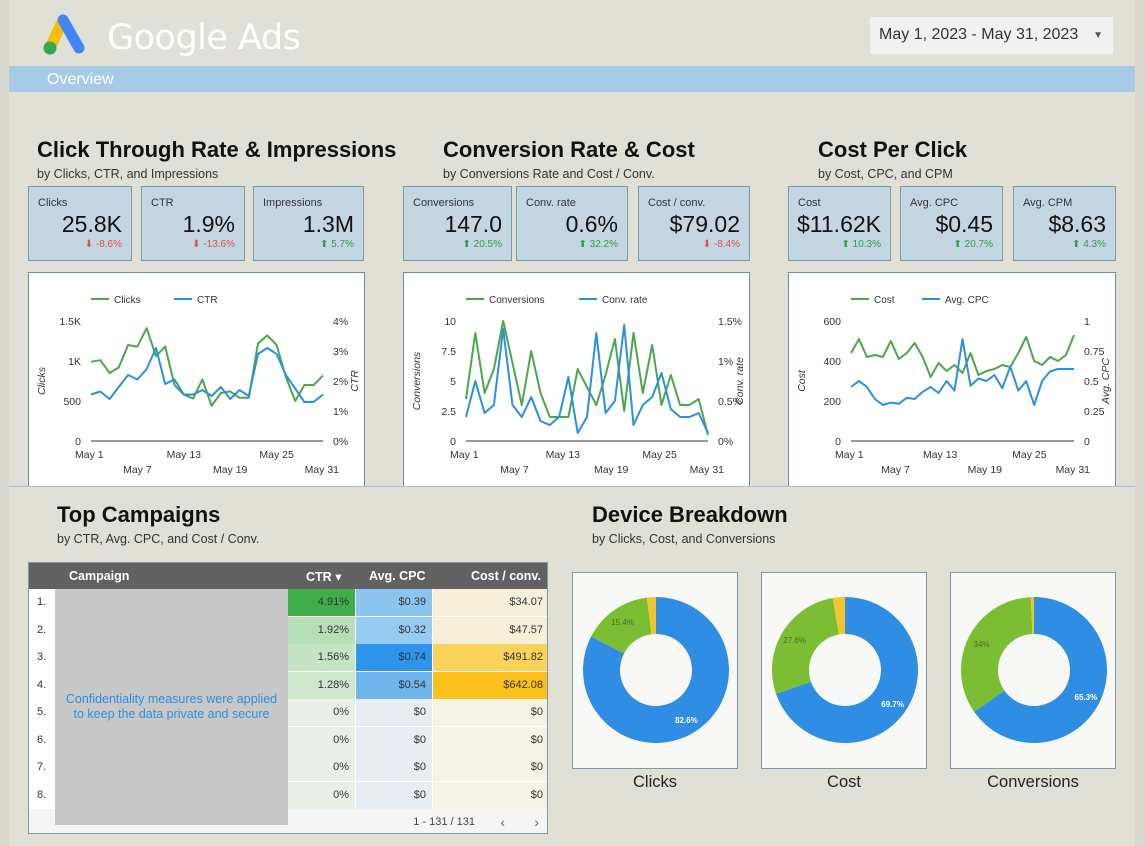 The width and height of the screenshot is (1145, 846). I want to click on y-right-tick-label: 1, so click(1087, 322).